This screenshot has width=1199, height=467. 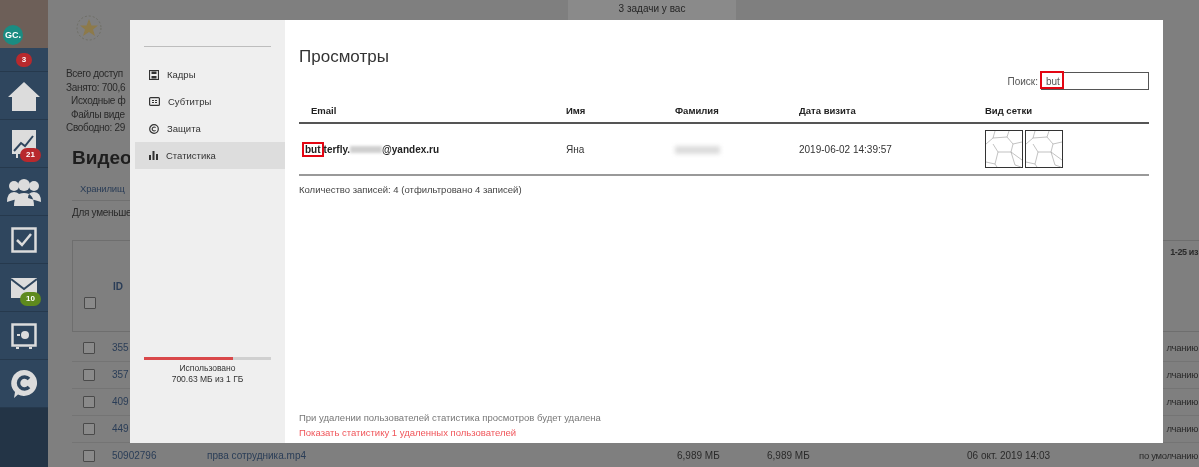 What do you see at coordinates (154, 101) in the screenshot?
I see `subtitles-icon` at bounding box center [154, 101].